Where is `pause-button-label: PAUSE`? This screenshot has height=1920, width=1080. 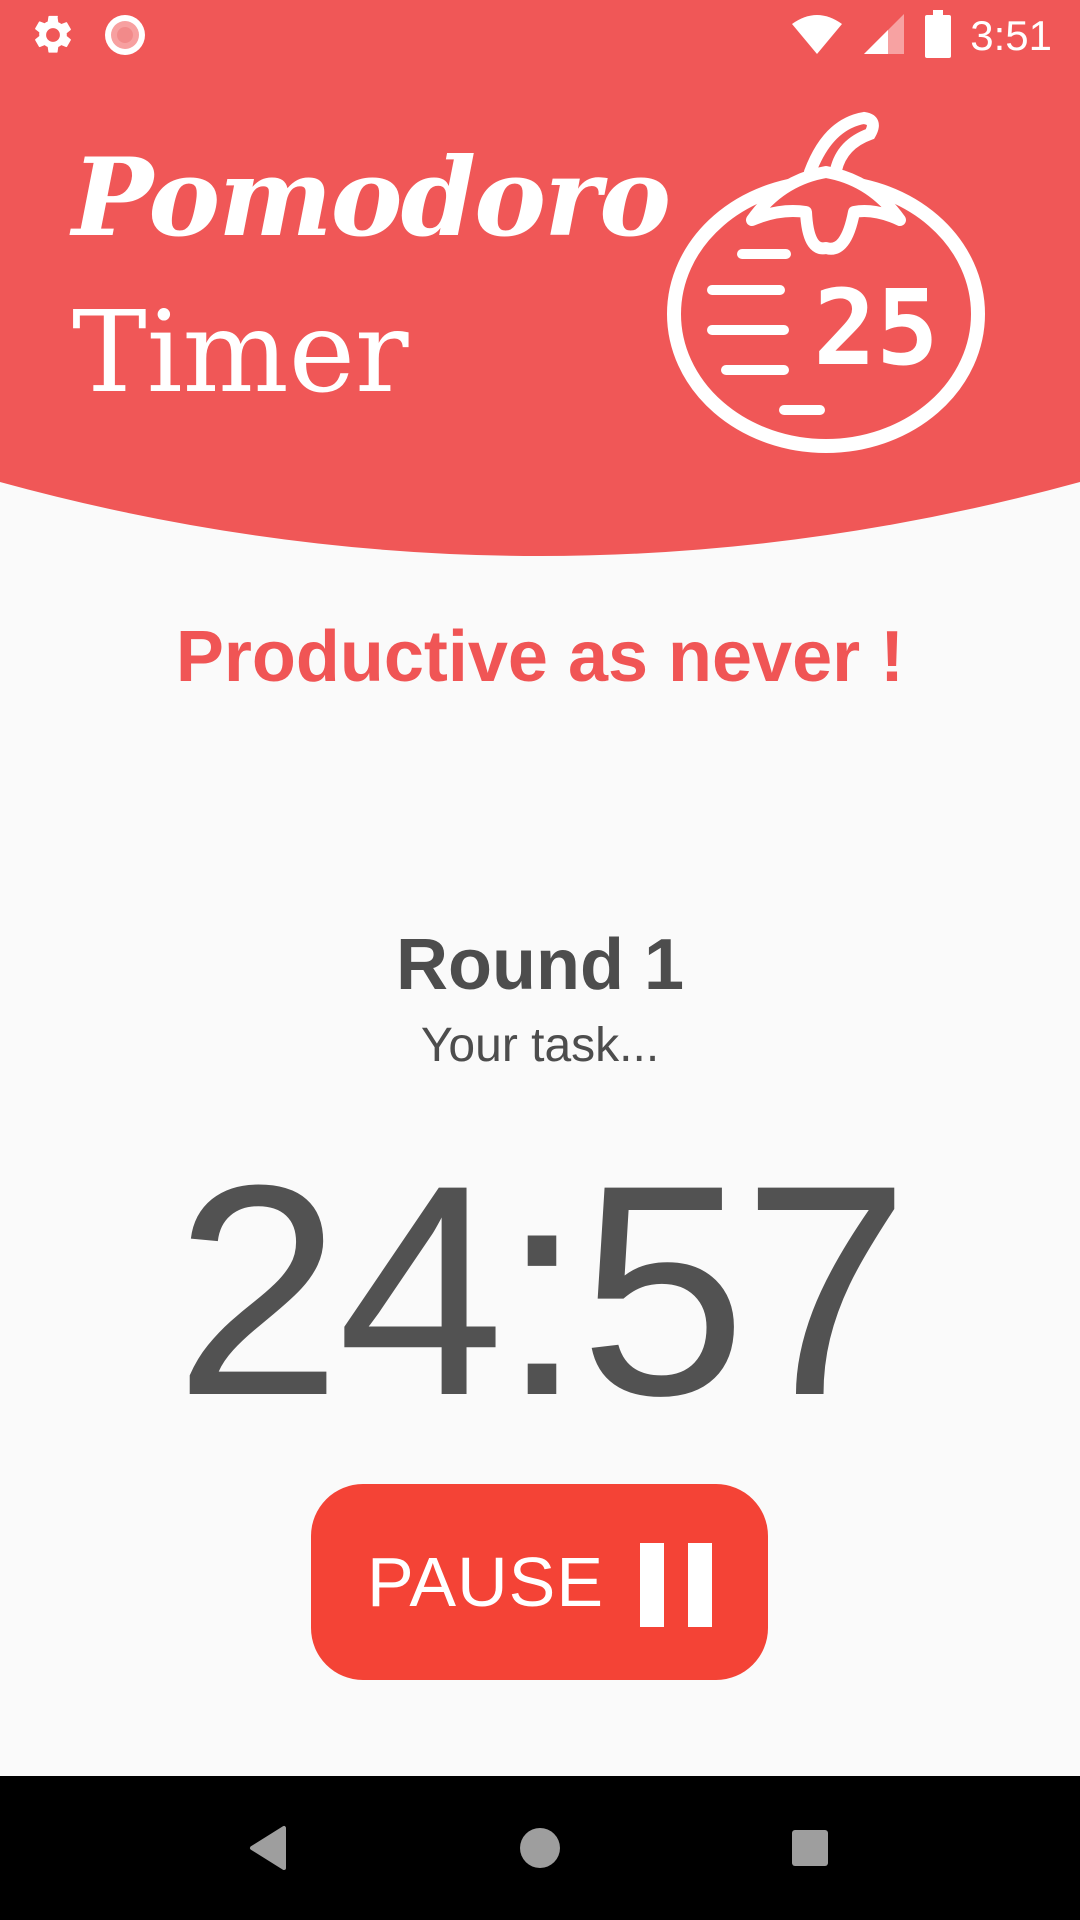
pause-button-label: PAUSE is located at coordinates (485, 1582).